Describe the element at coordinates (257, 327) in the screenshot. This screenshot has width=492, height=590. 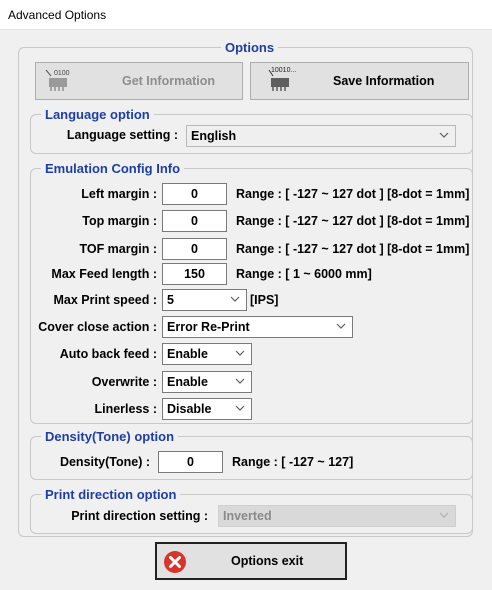
I see `cover-close-action-select: Error Re-Print` at that location.